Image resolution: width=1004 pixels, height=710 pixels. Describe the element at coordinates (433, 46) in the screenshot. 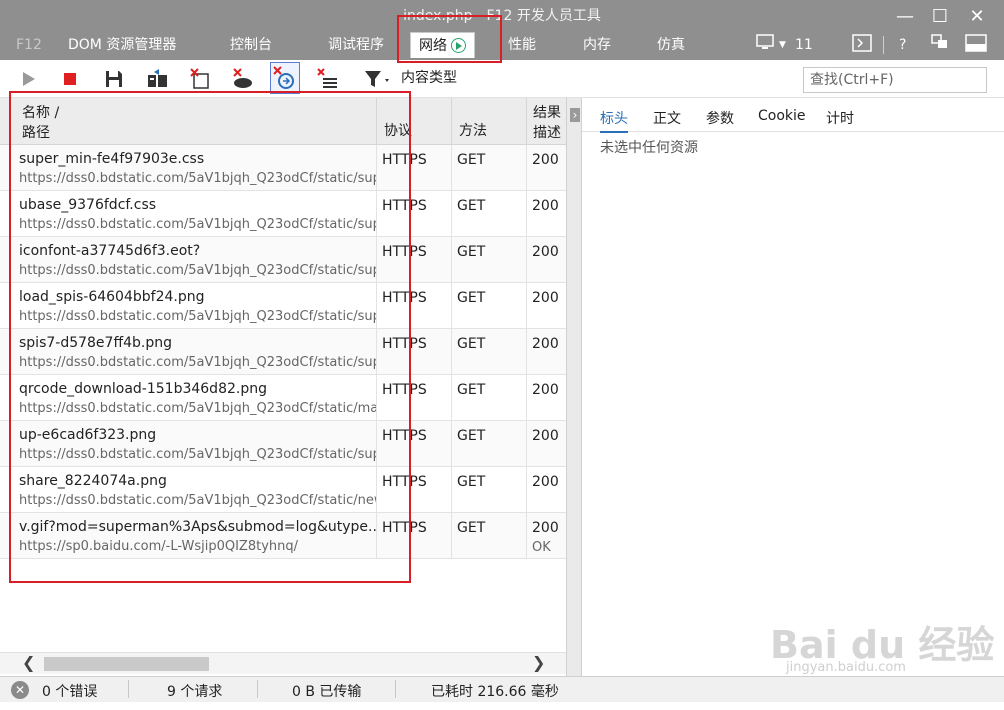

I see `tab-network-label: 网络` at that location.